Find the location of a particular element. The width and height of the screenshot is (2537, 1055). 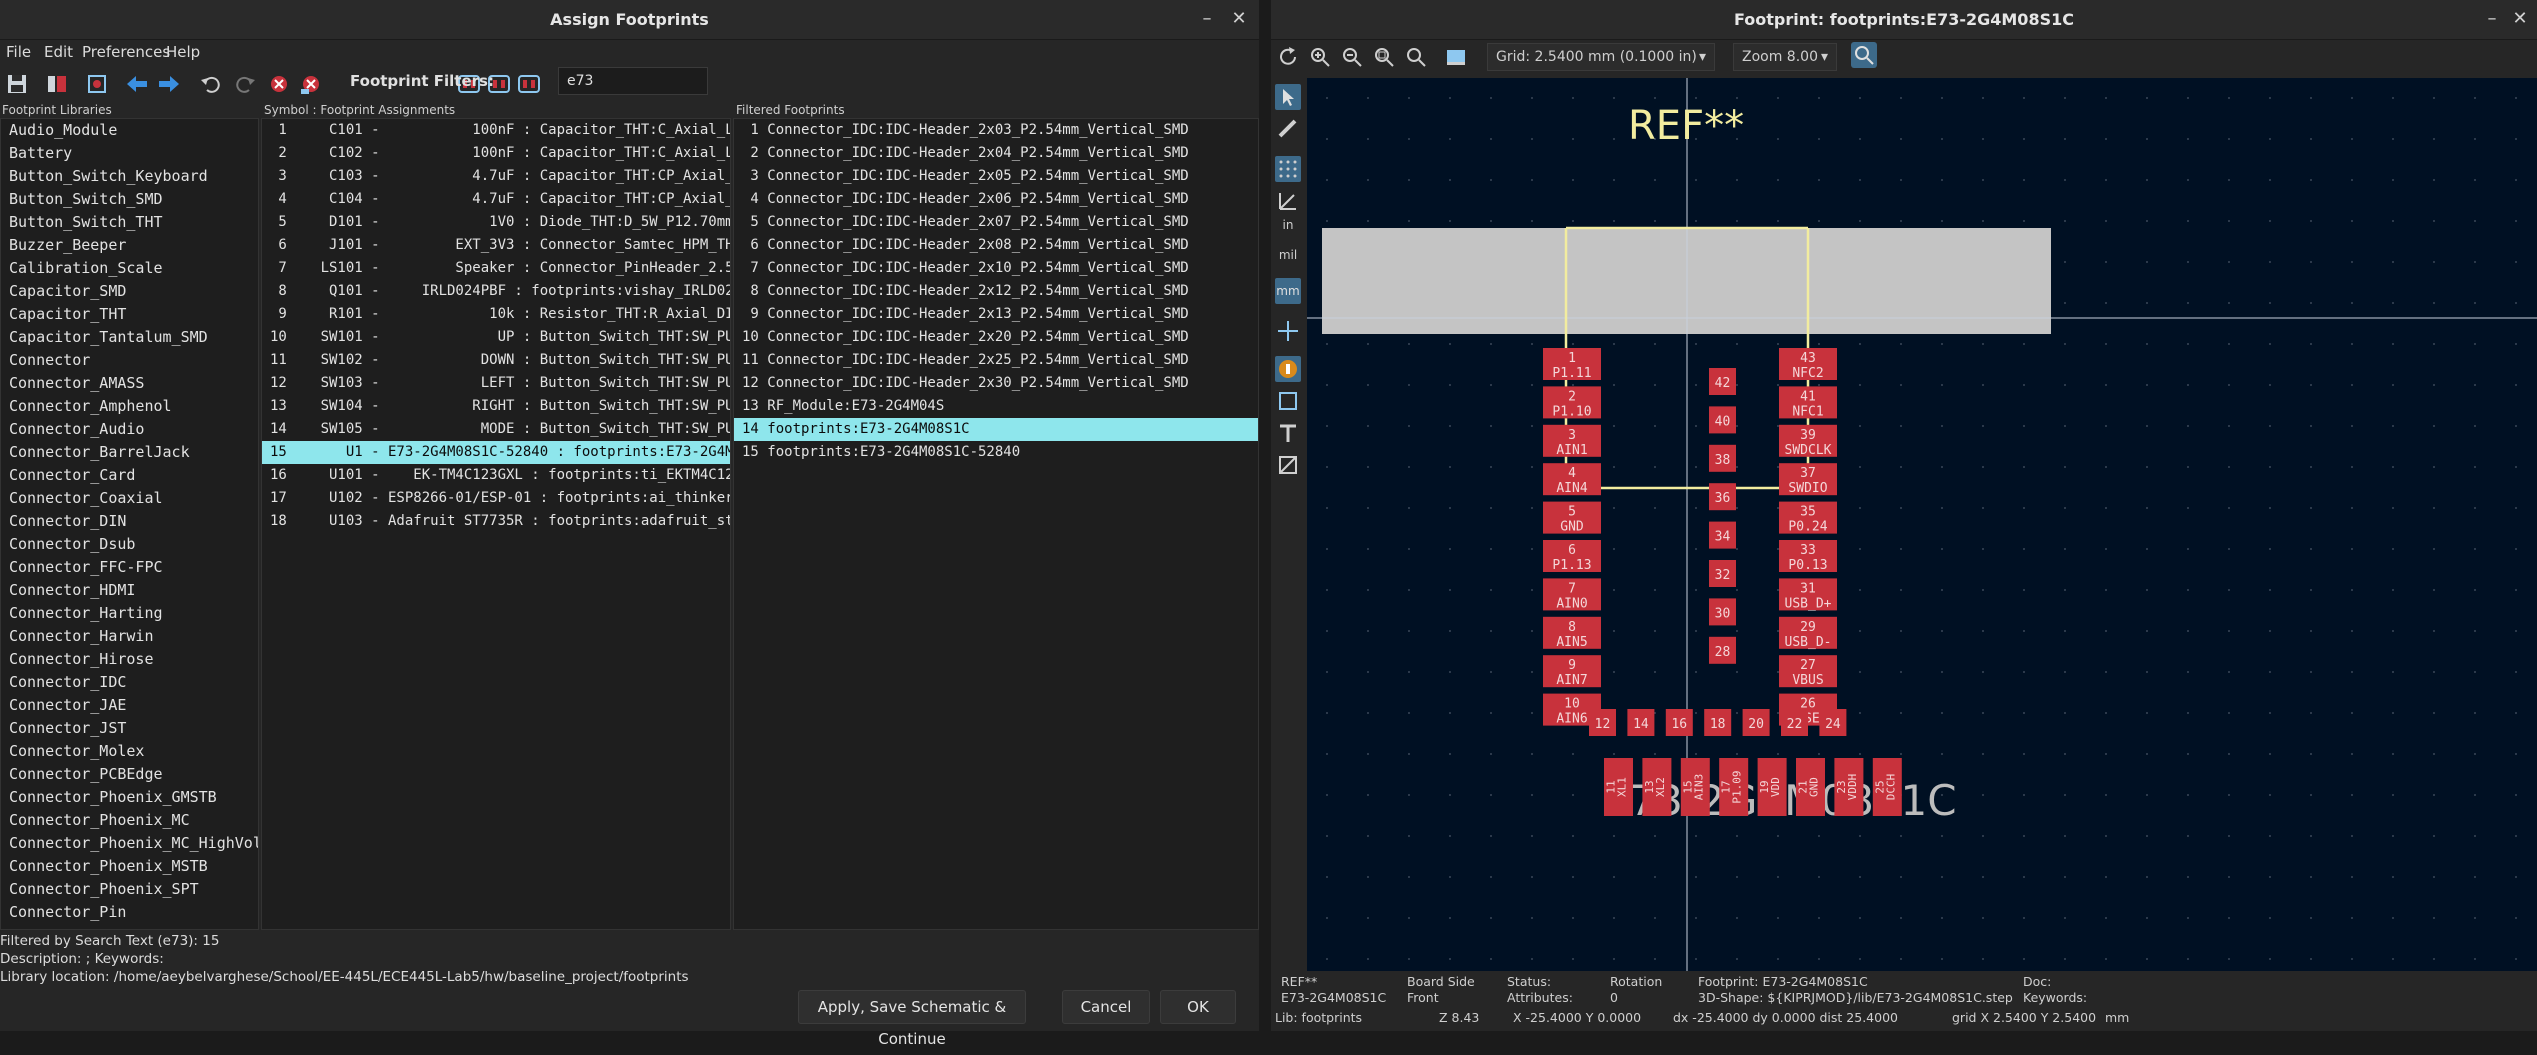

menu-edit: Edit is located at coordinates (58, 52).